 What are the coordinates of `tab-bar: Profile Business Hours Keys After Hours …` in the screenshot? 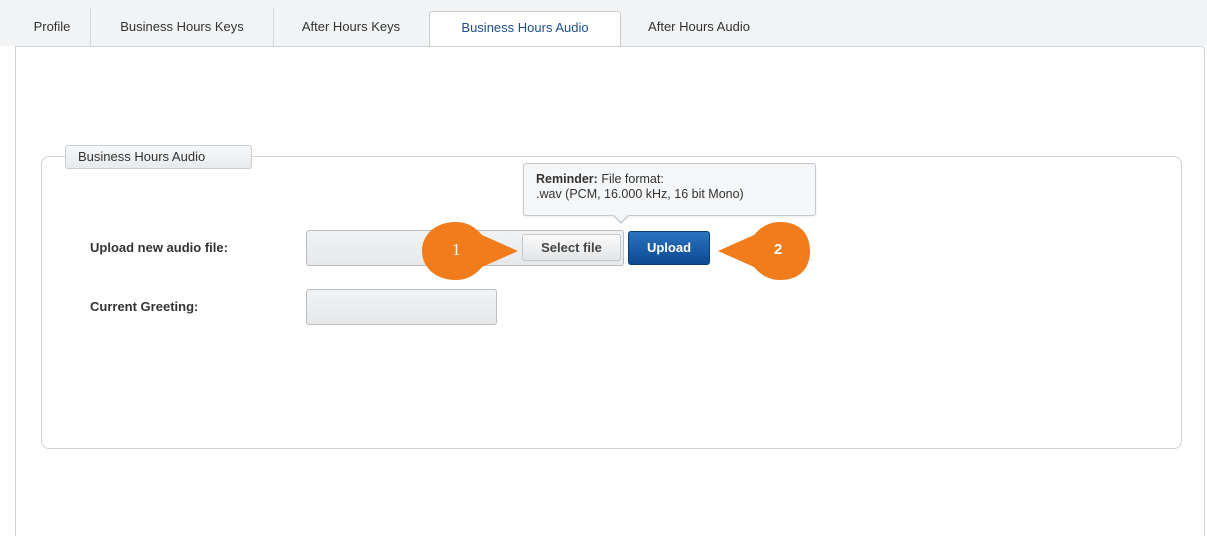 It's located at (603, 23).